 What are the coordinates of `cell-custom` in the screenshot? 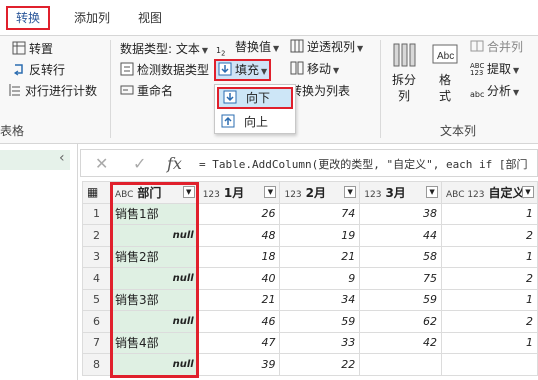 It's located at (489, 364).